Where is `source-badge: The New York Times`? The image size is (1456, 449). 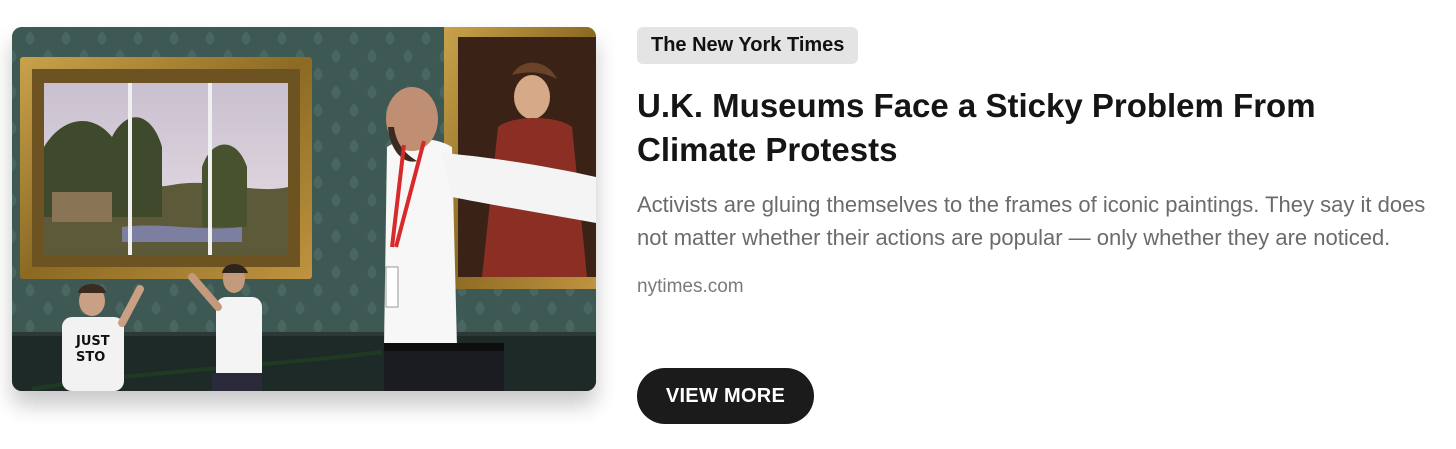
source-badge: The New York Times is located at coordinates (748, 45).